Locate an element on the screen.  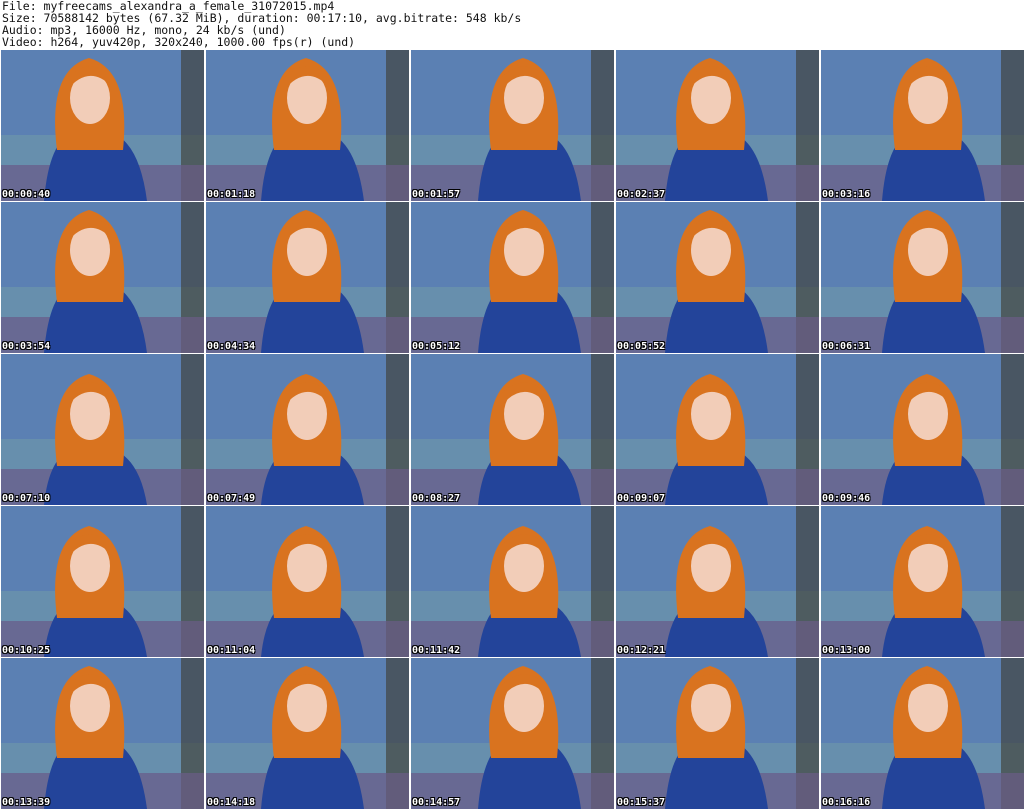
video-thumbnail: 00:15:37 is located at coordinates (717, 733).